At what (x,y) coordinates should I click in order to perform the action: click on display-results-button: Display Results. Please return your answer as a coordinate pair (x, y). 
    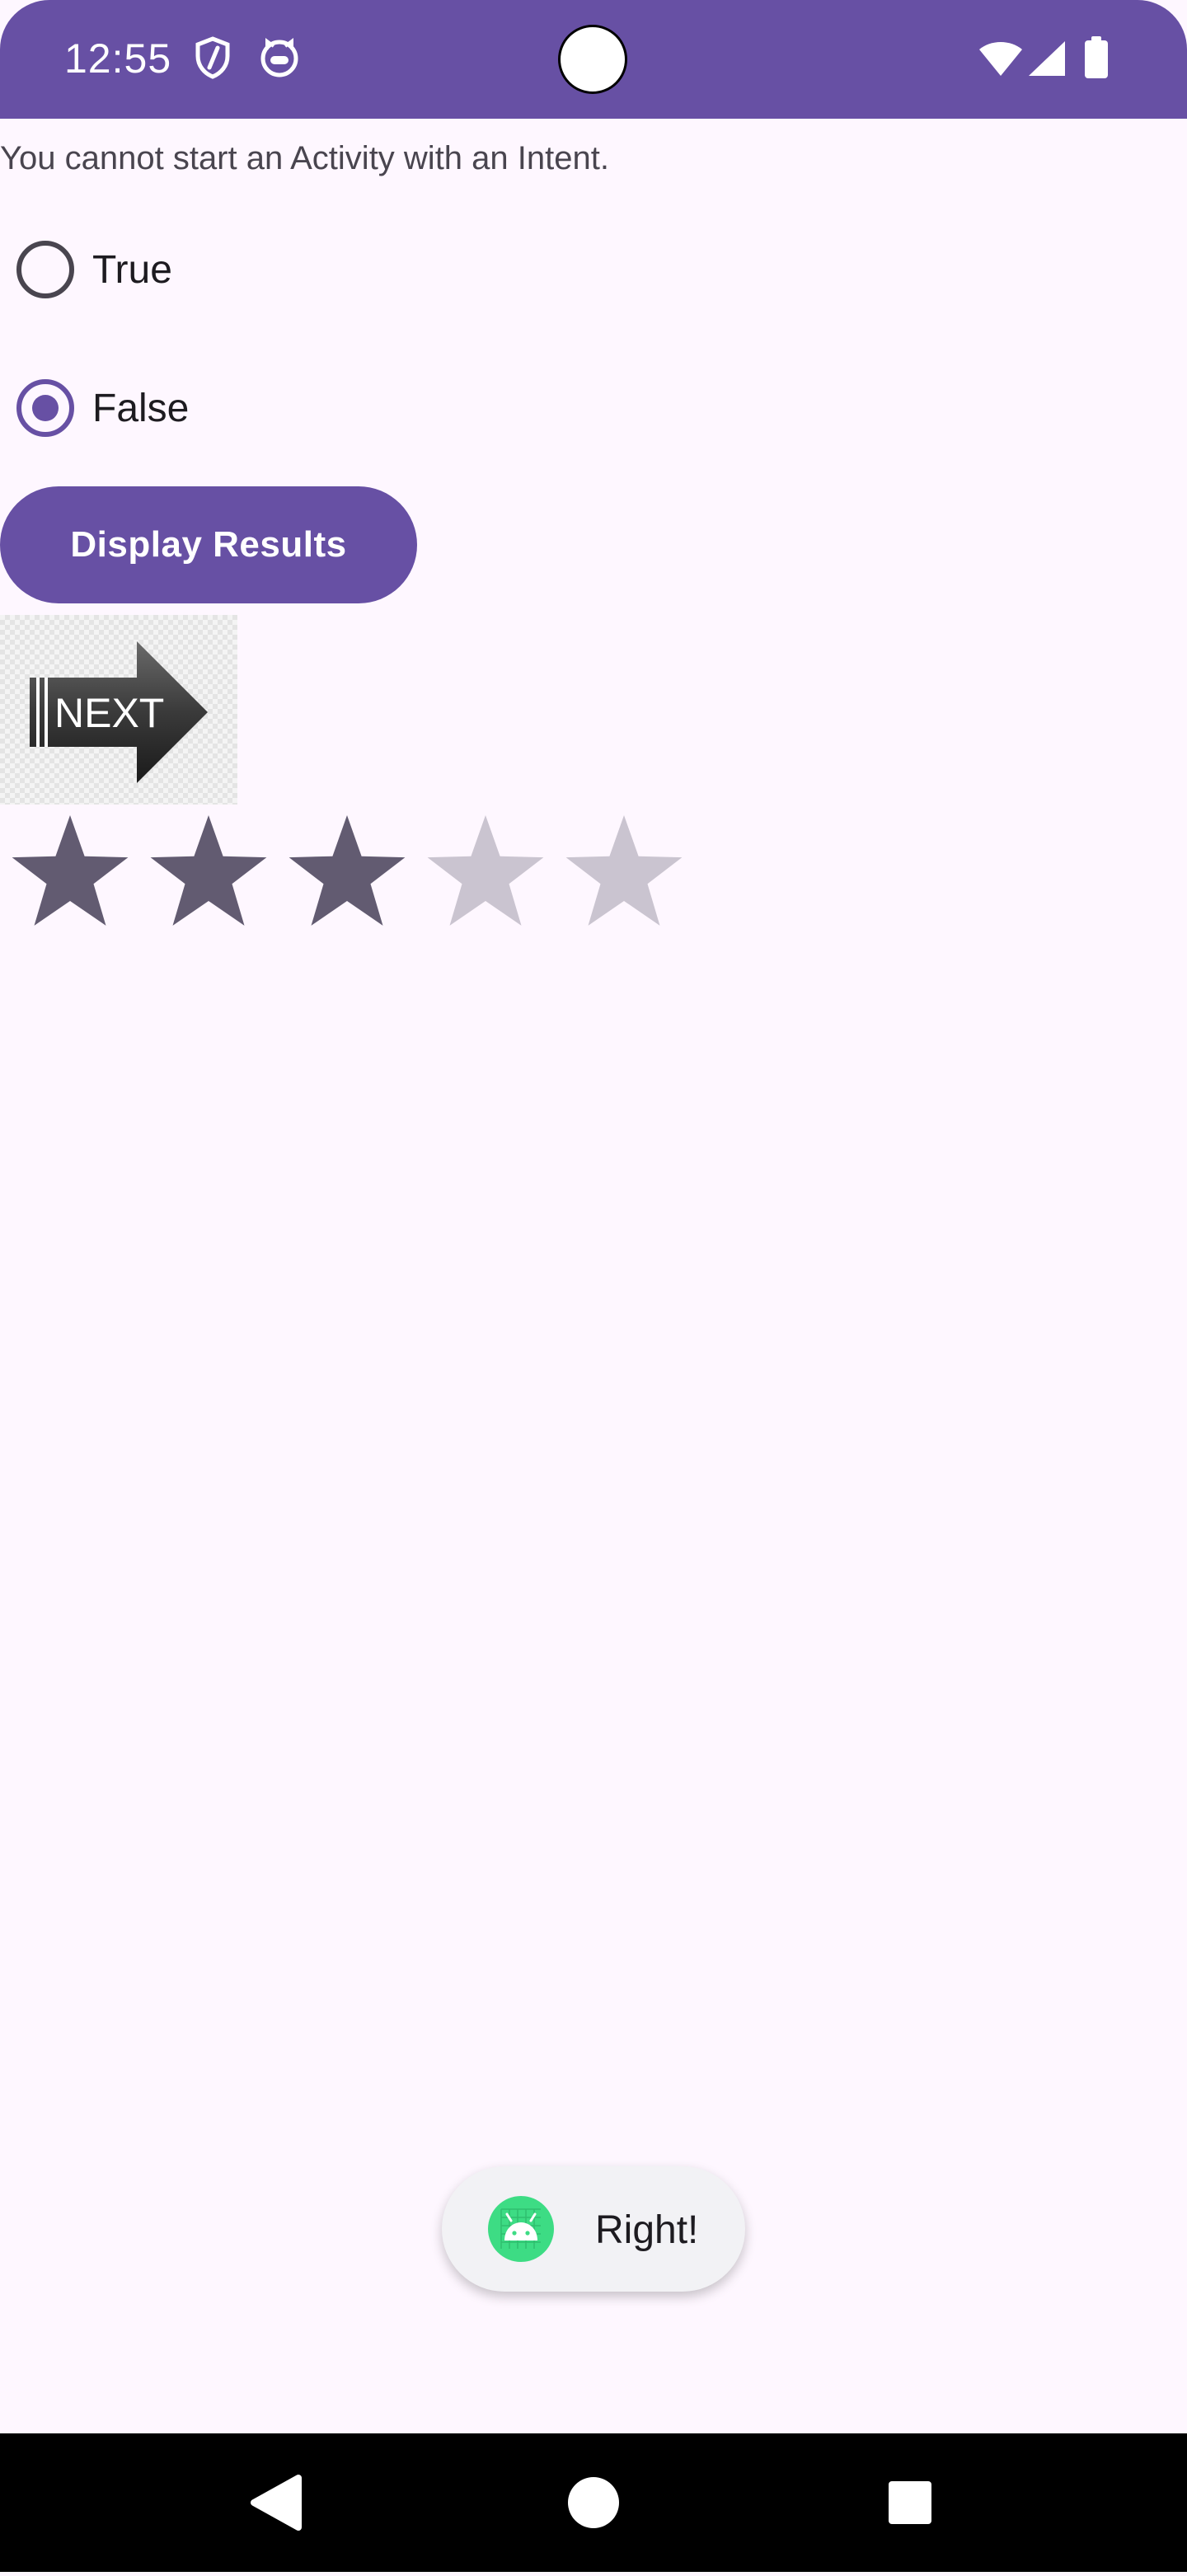
    Looking at the image, I should click on (208, 545).